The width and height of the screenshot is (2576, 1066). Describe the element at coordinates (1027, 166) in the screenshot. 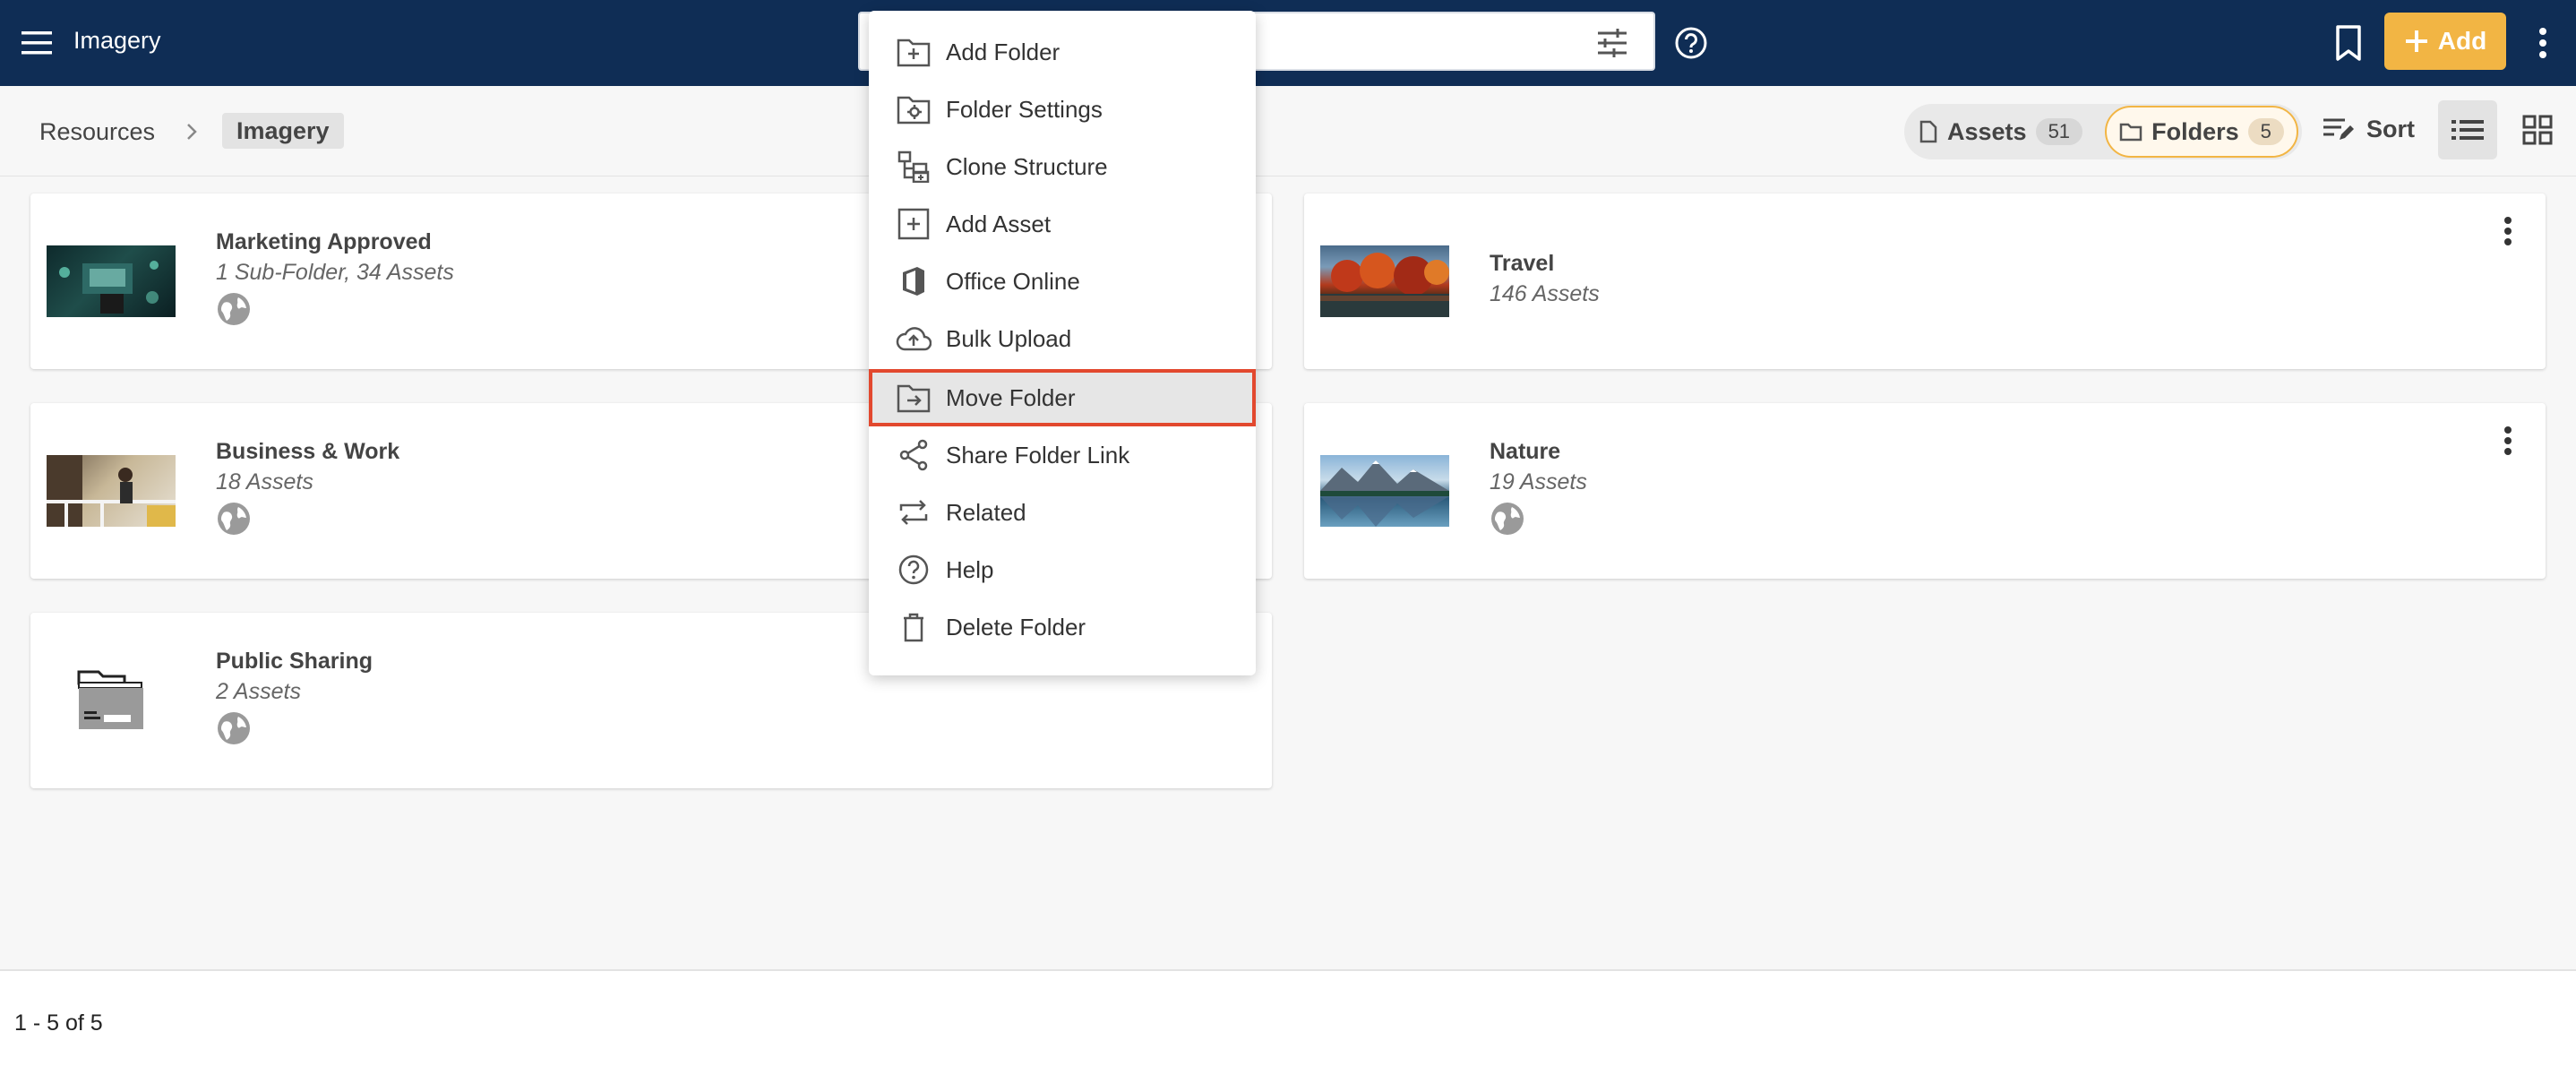

I see `menu-item-label: Clone Structure` at that location.